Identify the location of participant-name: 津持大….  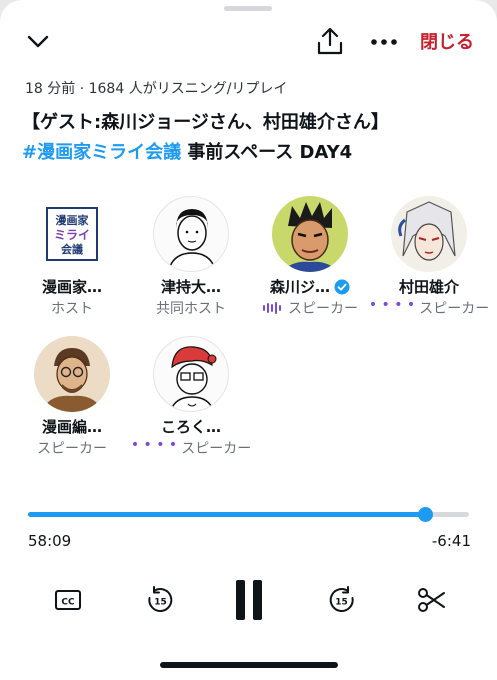
(190, 287).